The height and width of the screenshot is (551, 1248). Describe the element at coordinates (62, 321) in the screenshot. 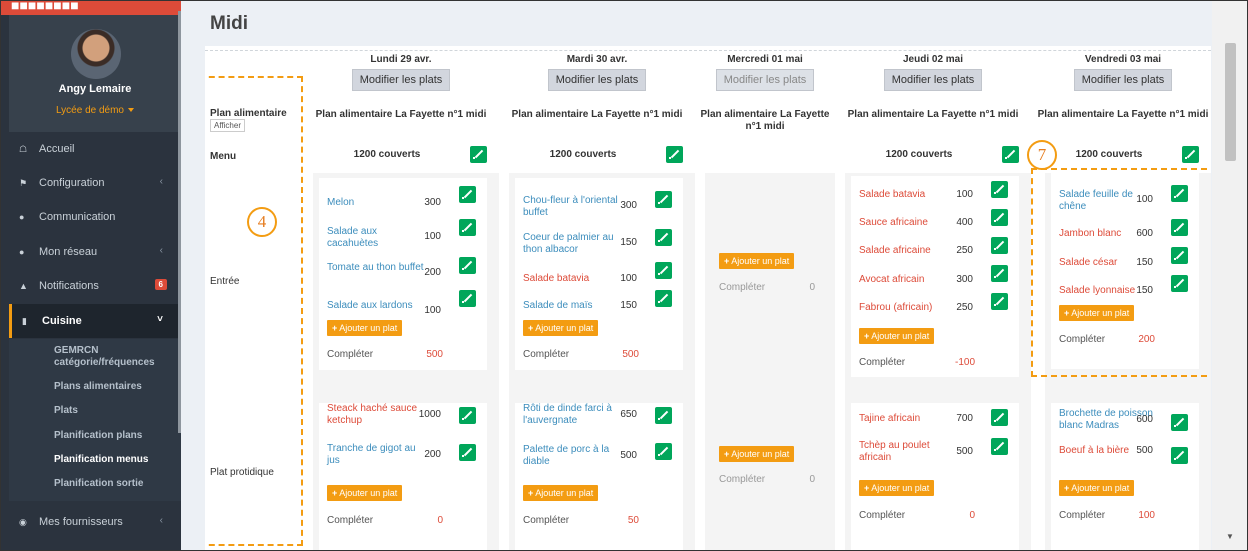

I see `sidebar-item-label: Cuisine` at that location.